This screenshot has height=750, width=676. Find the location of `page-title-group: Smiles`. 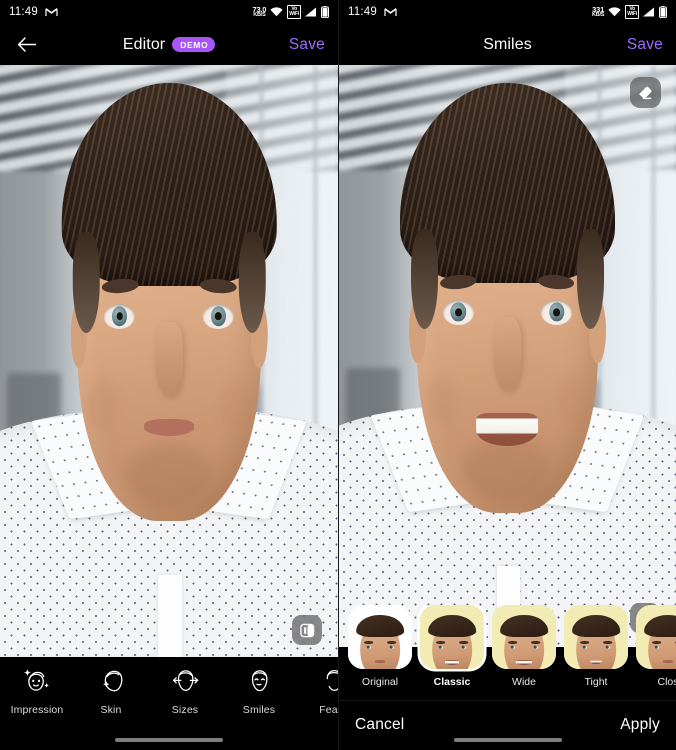

page-title-group: Smiles is located at coordinates (507, 44).